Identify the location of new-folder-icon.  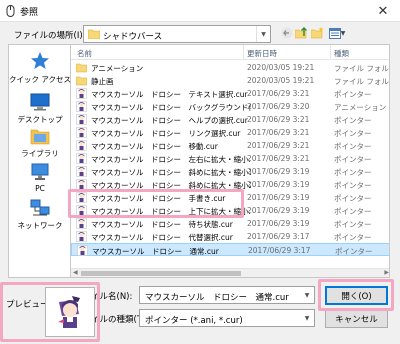
(317, 33).